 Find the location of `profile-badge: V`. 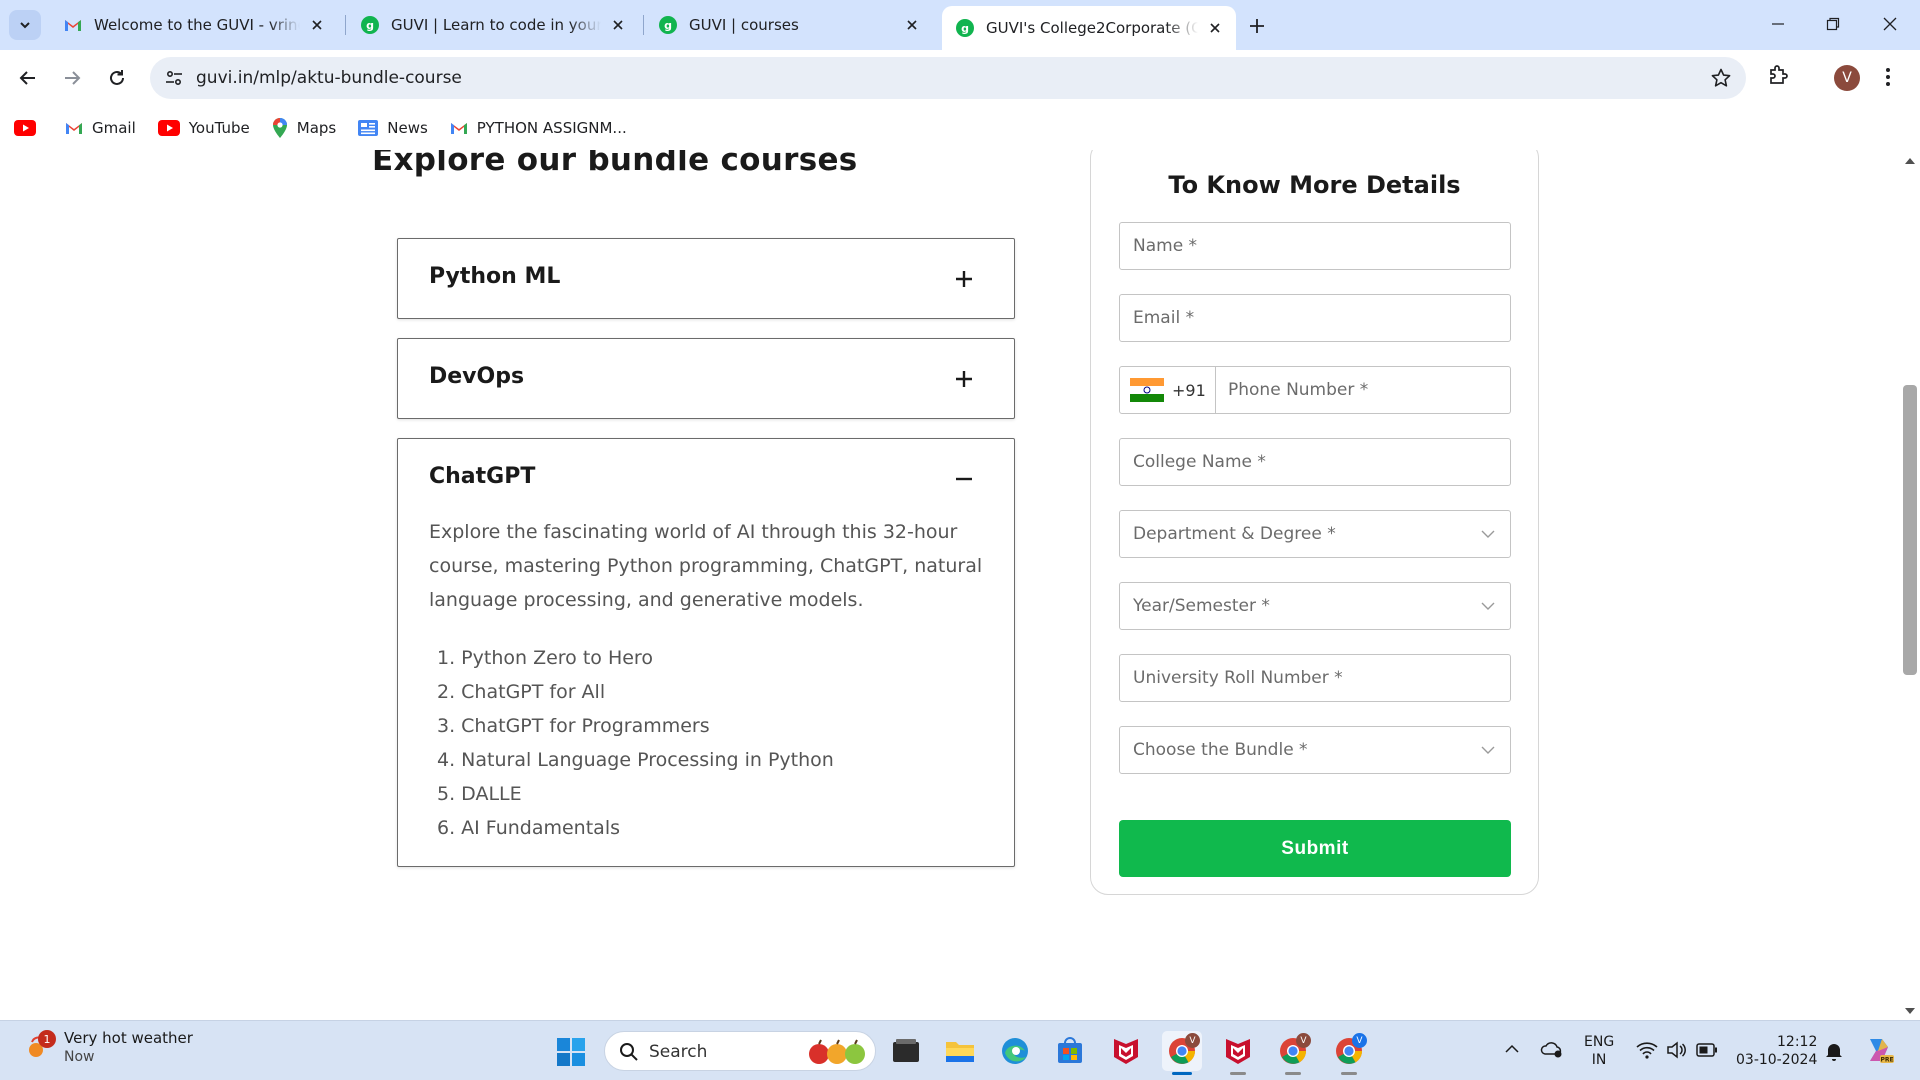

profile-badge: V is located at coordinates (1192, 1040).